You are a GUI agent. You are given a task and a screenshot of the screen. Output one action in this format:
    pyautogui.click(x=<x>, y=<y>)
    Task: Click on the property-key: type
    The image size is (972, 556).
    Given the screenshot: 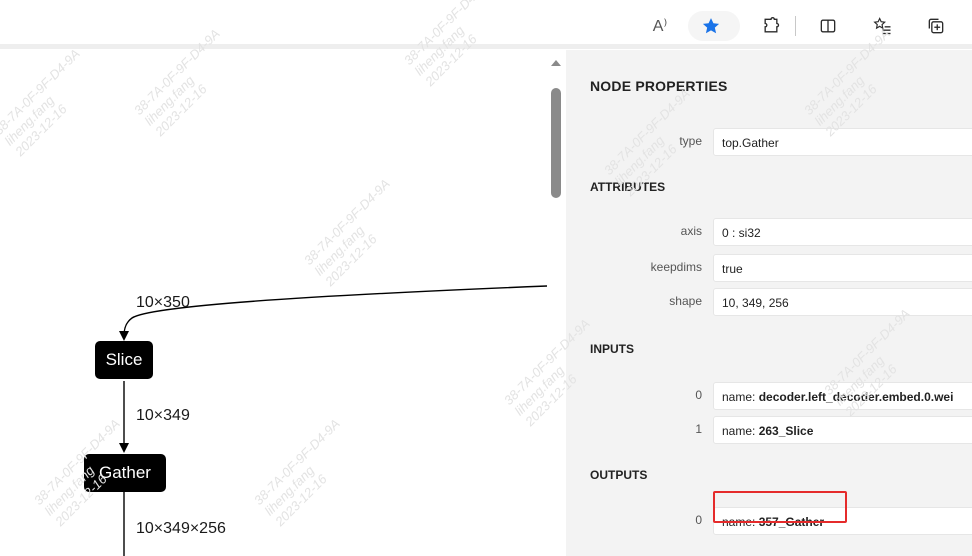 What is the action you would take?
    pyautogui.click(x=690, y=141)
    